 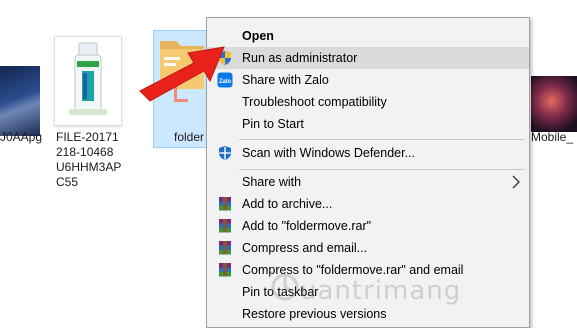 I want to click on menu-item-run-as-administrator: Run as administrator, so click(x=368, y=58).